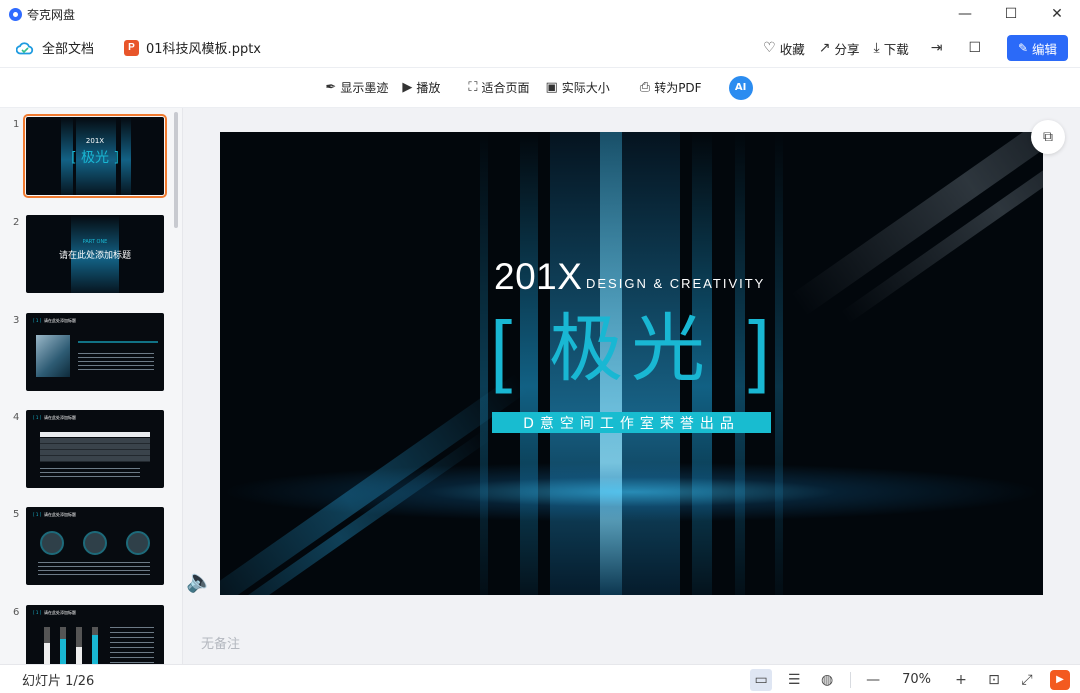 The image size is (1080, 693). Describe the element at coordinates (538, 276) in the screenshot. I see `slide-year: 201X` at that location.